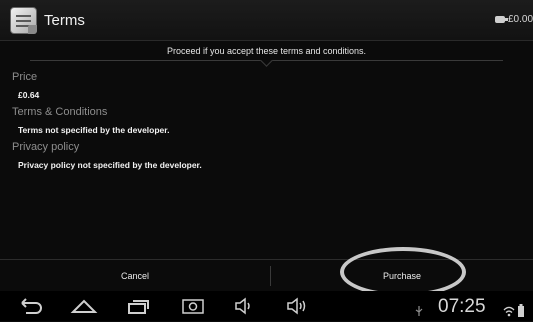 This screenshot has width=533, height=322. Describe the element at coordinates (266, 20) in the screenshot. I see `title-bar: Terms £0.00` at that location.